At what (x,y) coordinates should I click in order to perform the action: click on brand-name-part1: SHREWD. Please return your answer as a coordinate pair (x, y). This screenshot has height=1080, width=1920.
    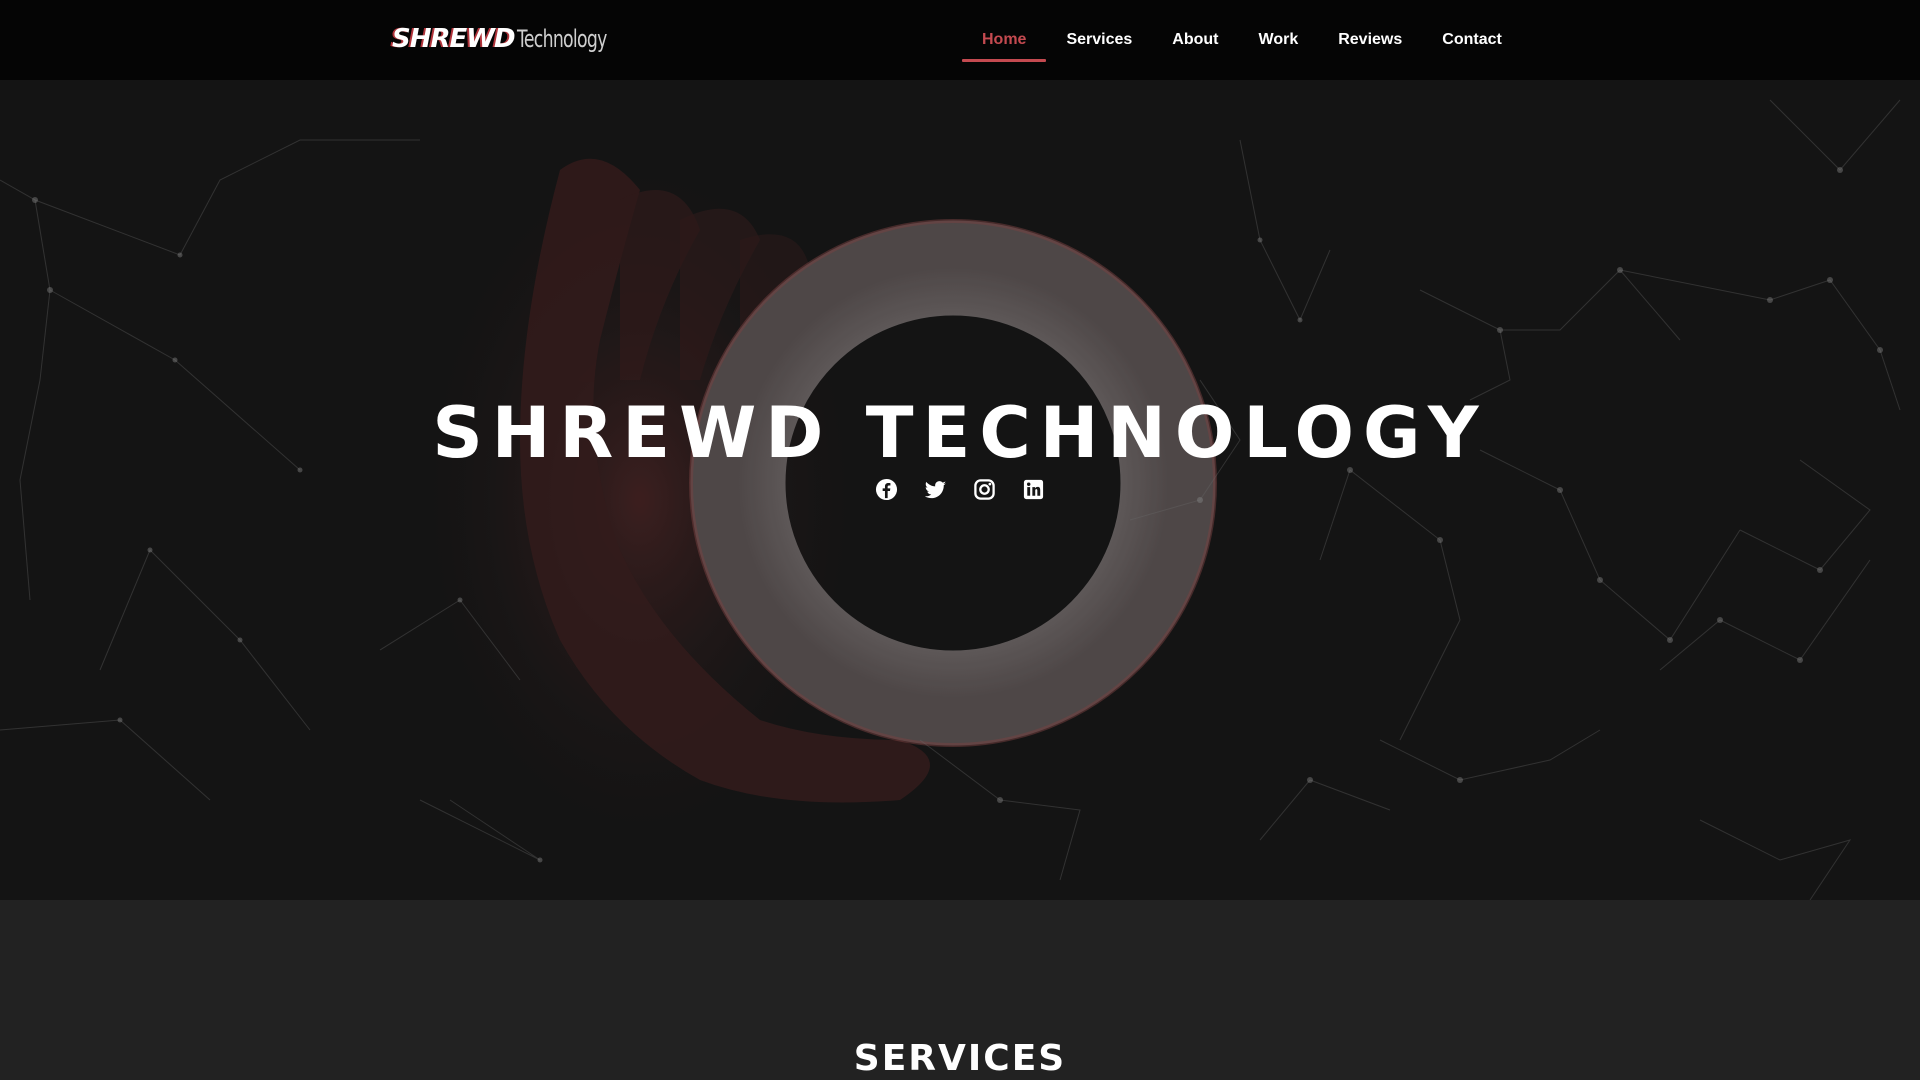
    Looking at the image, I should click on (454, 39).